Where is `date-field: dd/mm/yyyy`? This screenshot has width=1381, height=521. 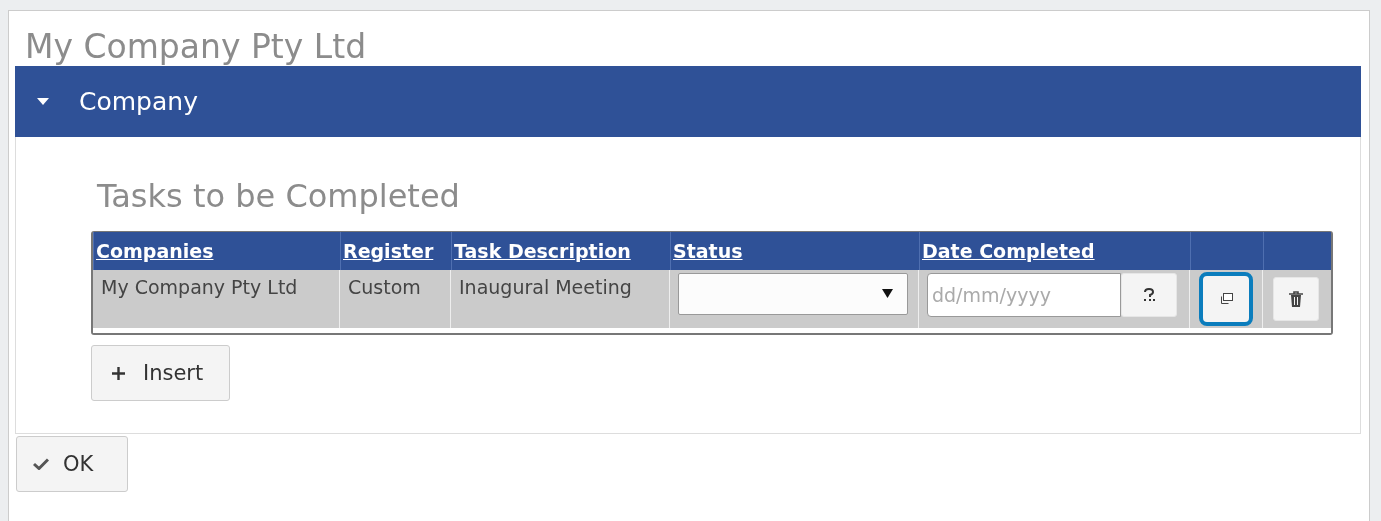
date-field: dd/mm/yyyy is located at coordinates (1024, 295).